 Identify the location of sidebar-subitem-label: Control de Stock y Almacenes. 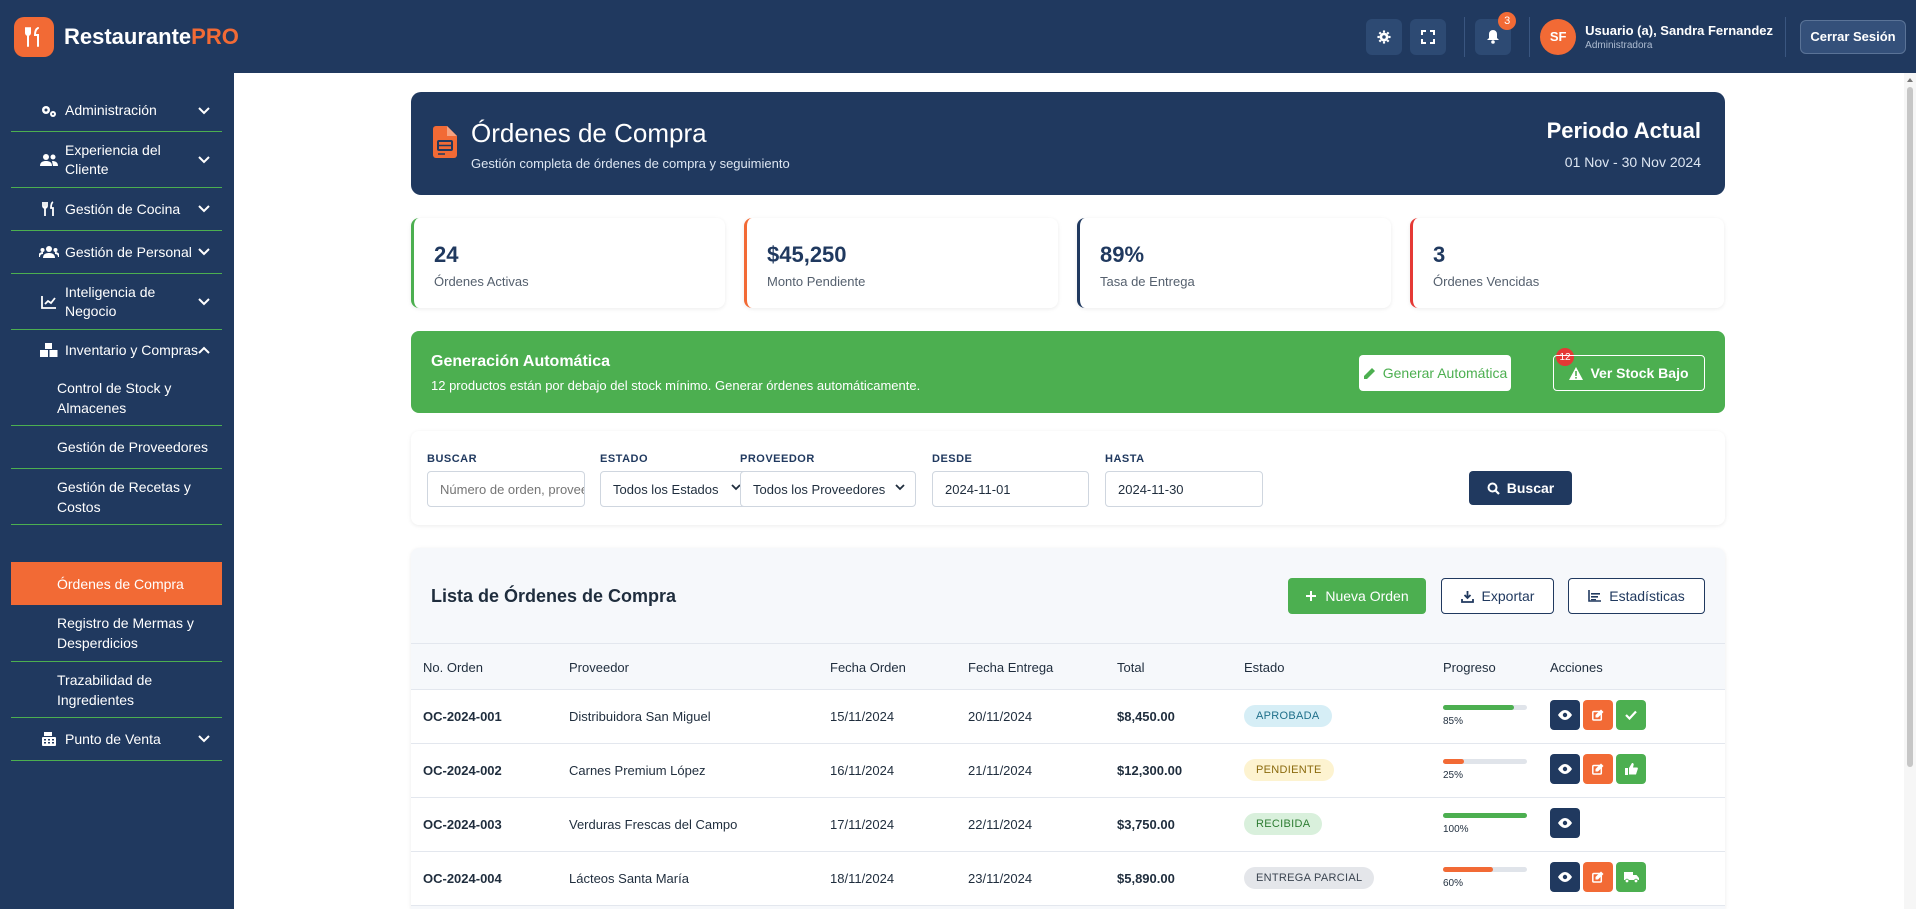
(114, 397).